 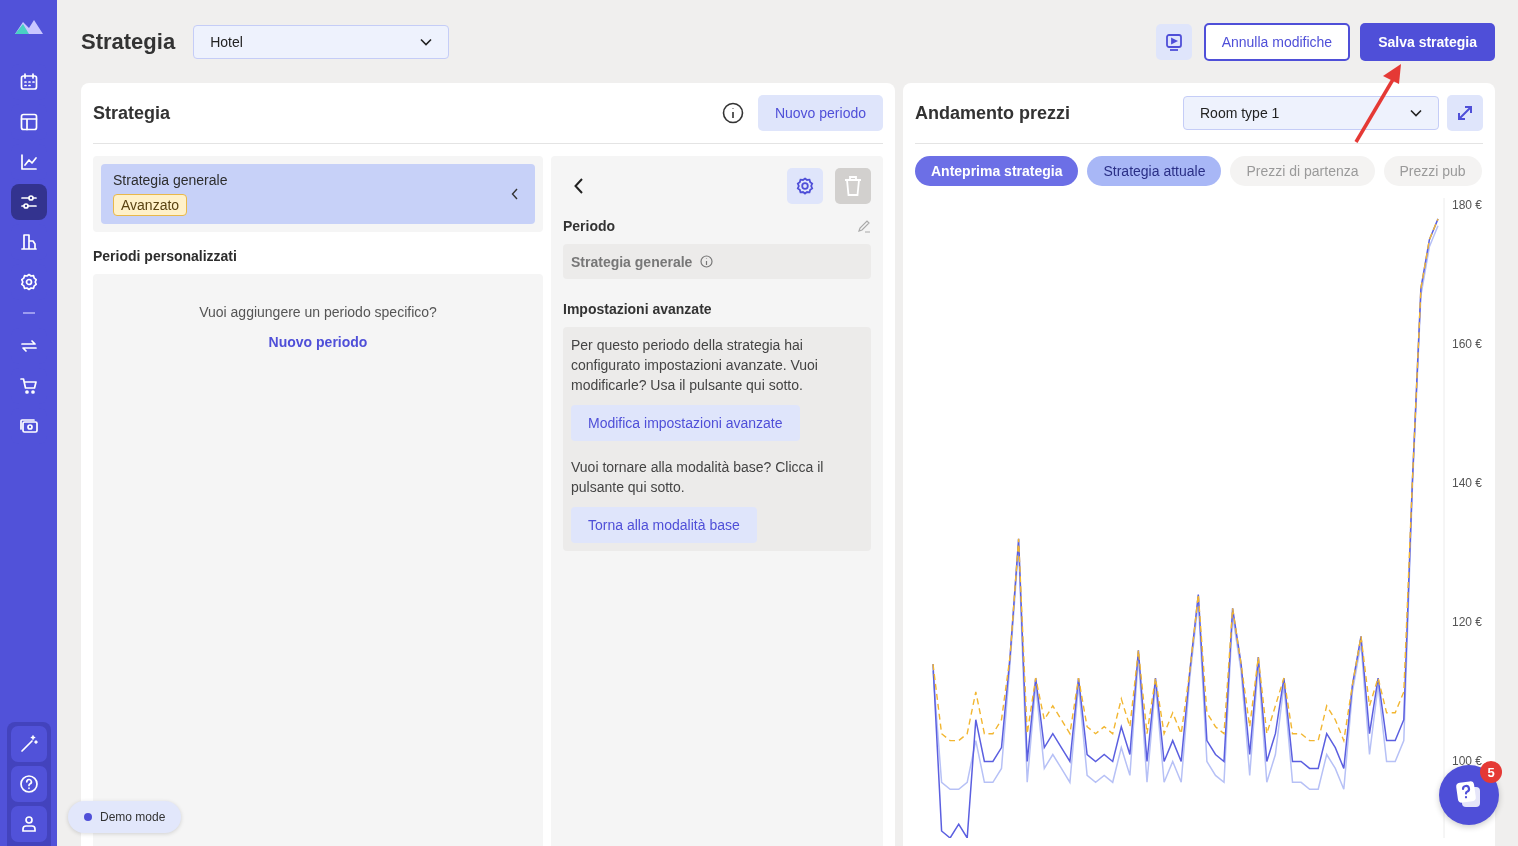 I want to click on y-axis-label: 180 €, so click(x=1467, y=204).